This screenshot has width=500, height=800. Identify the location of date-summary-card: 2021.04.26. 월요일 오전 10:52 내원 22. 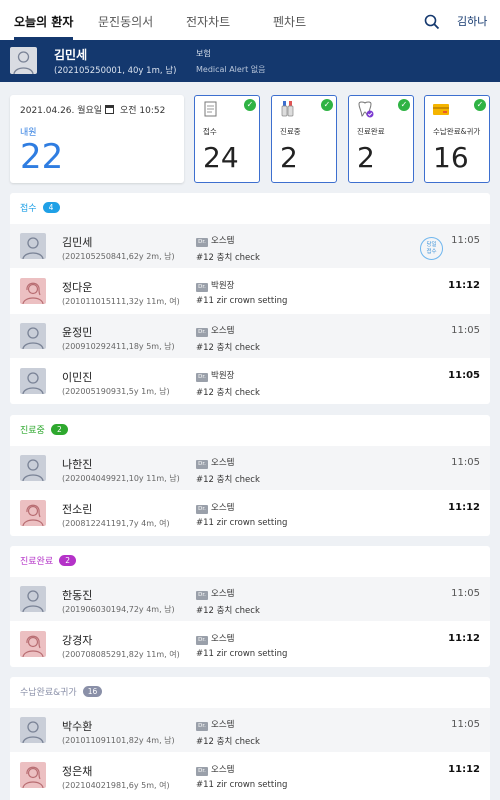
(97, 139).